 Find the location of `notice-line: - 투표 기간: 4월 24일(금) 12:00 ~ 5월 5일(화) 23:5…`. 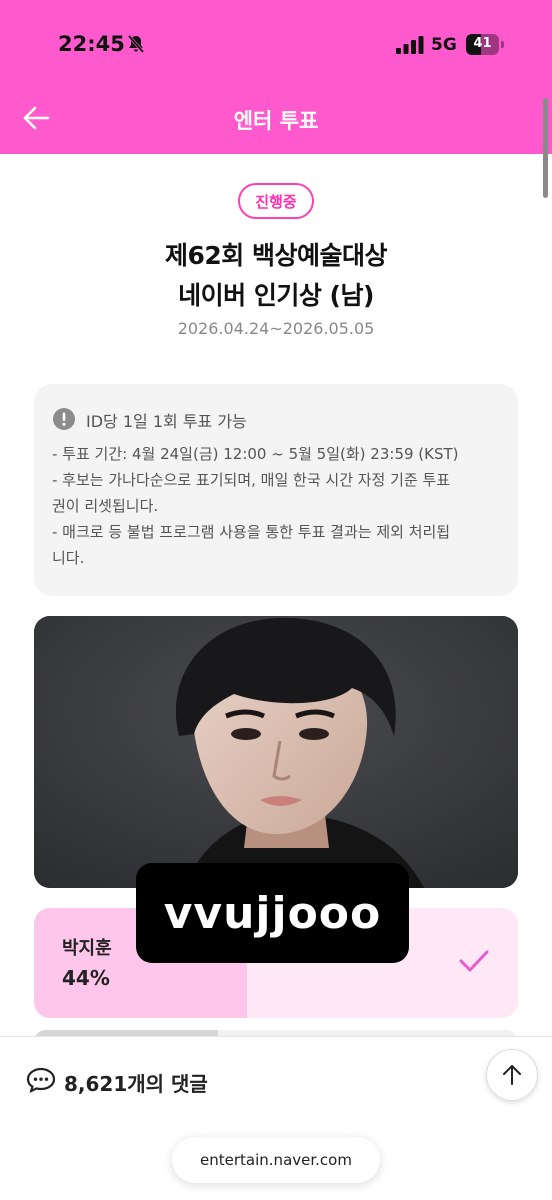

notice-line: - 투표 기간: 4월 24일(금) 12:00 ~ 5월 5일(화) 23:5… is located at coordinates (255, 454).